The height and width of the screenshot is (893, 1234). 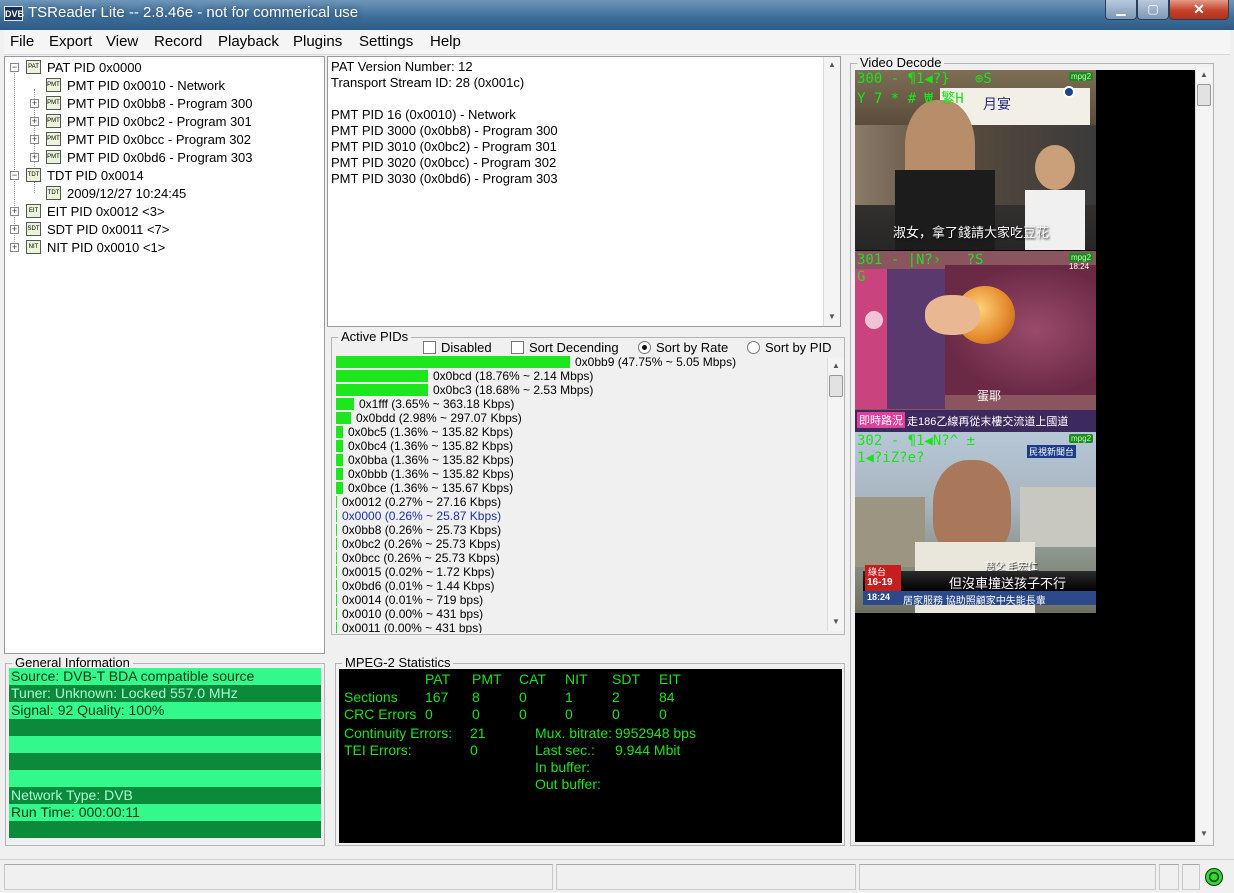 I want to click on disabled-label: Disabled, so click(x=466, y=347).